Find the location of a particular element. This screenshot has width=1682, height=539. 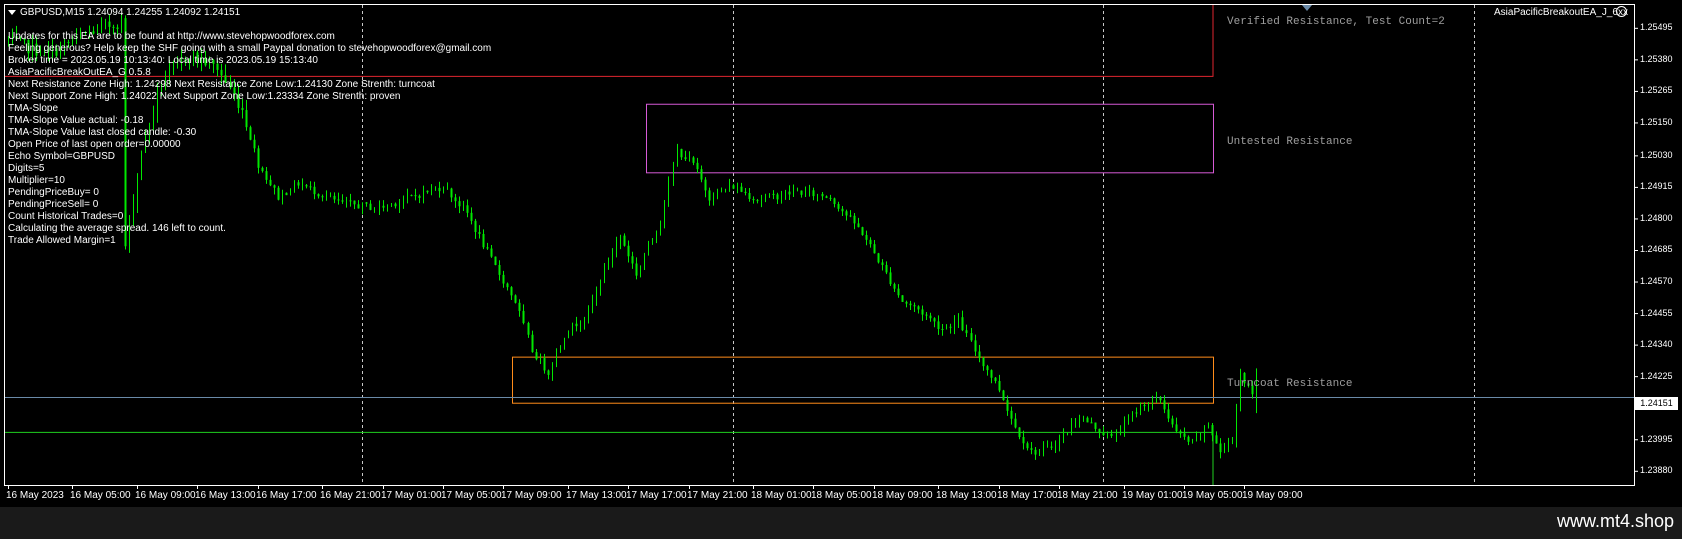

price-tick-label: 1.24915 is located at coordinates (1656, 186).